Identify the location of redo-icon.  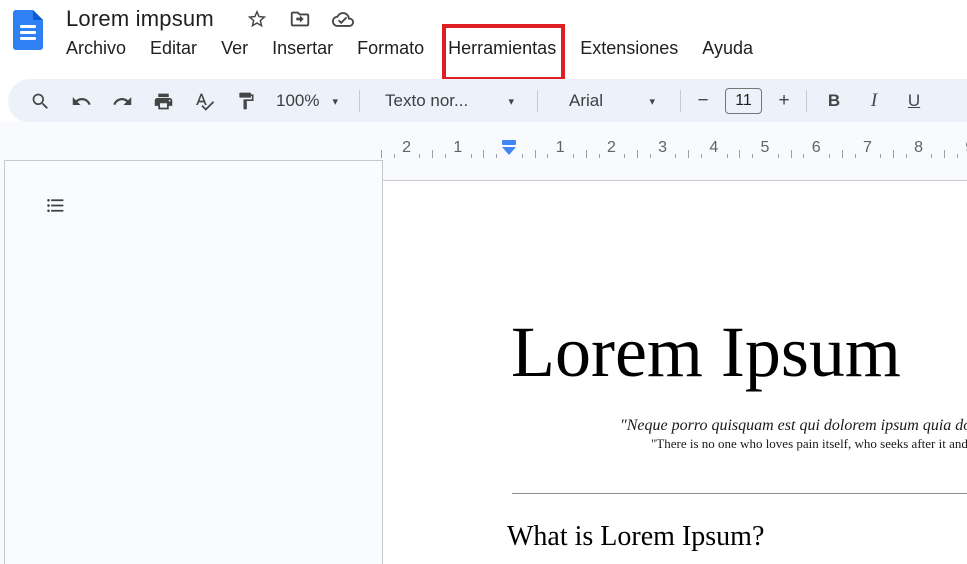
(122, 101).